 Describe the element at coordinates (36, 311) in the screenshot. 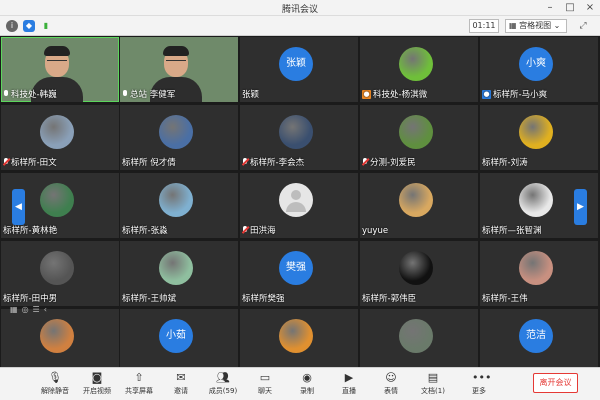

I see `list-layout-icon: ☰` at that location.